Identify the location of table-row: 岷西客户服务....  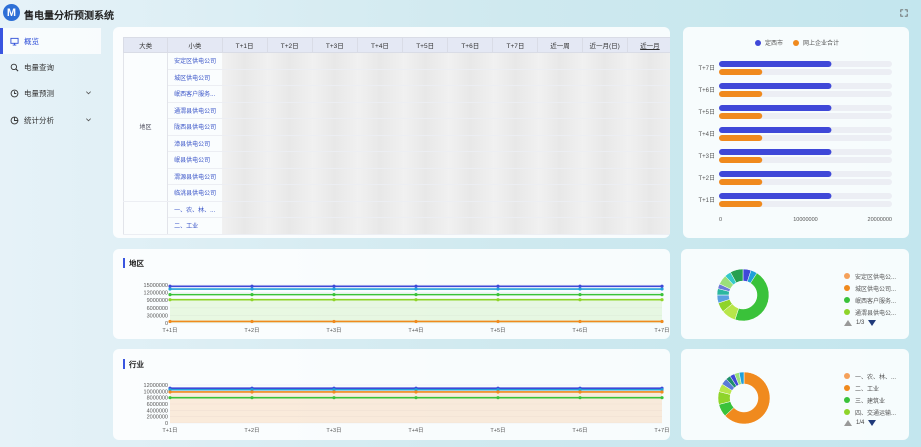
(397, 94).